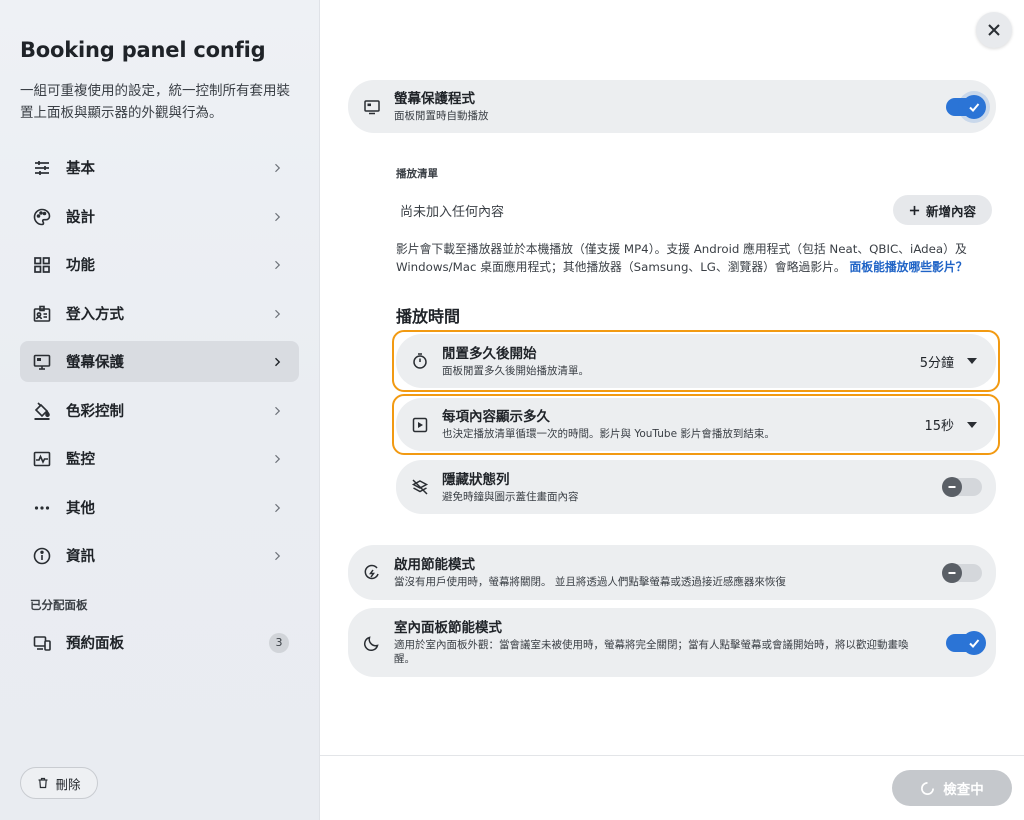  Describe the element at coordinates (42, 508) in the screenshot. I see `more-icon` at that location.